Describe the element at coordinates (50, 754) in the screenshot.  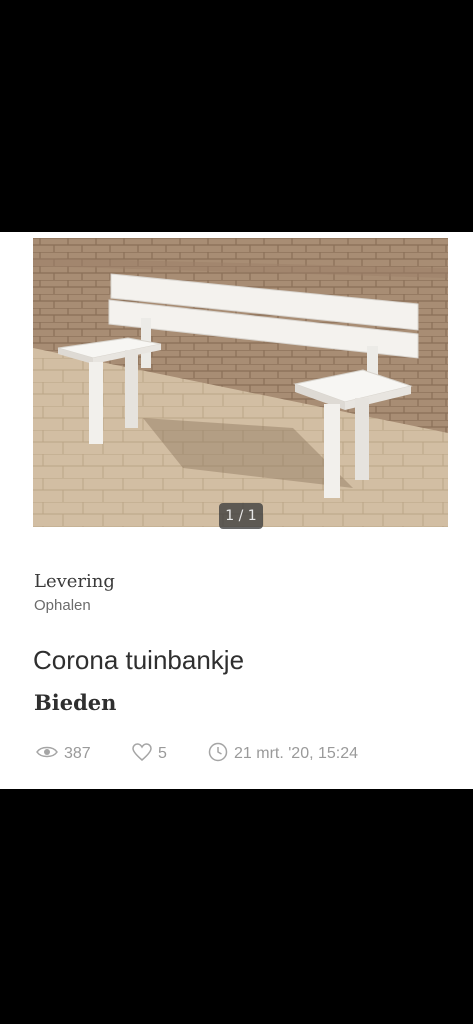
I see `eye-icon` at that location.